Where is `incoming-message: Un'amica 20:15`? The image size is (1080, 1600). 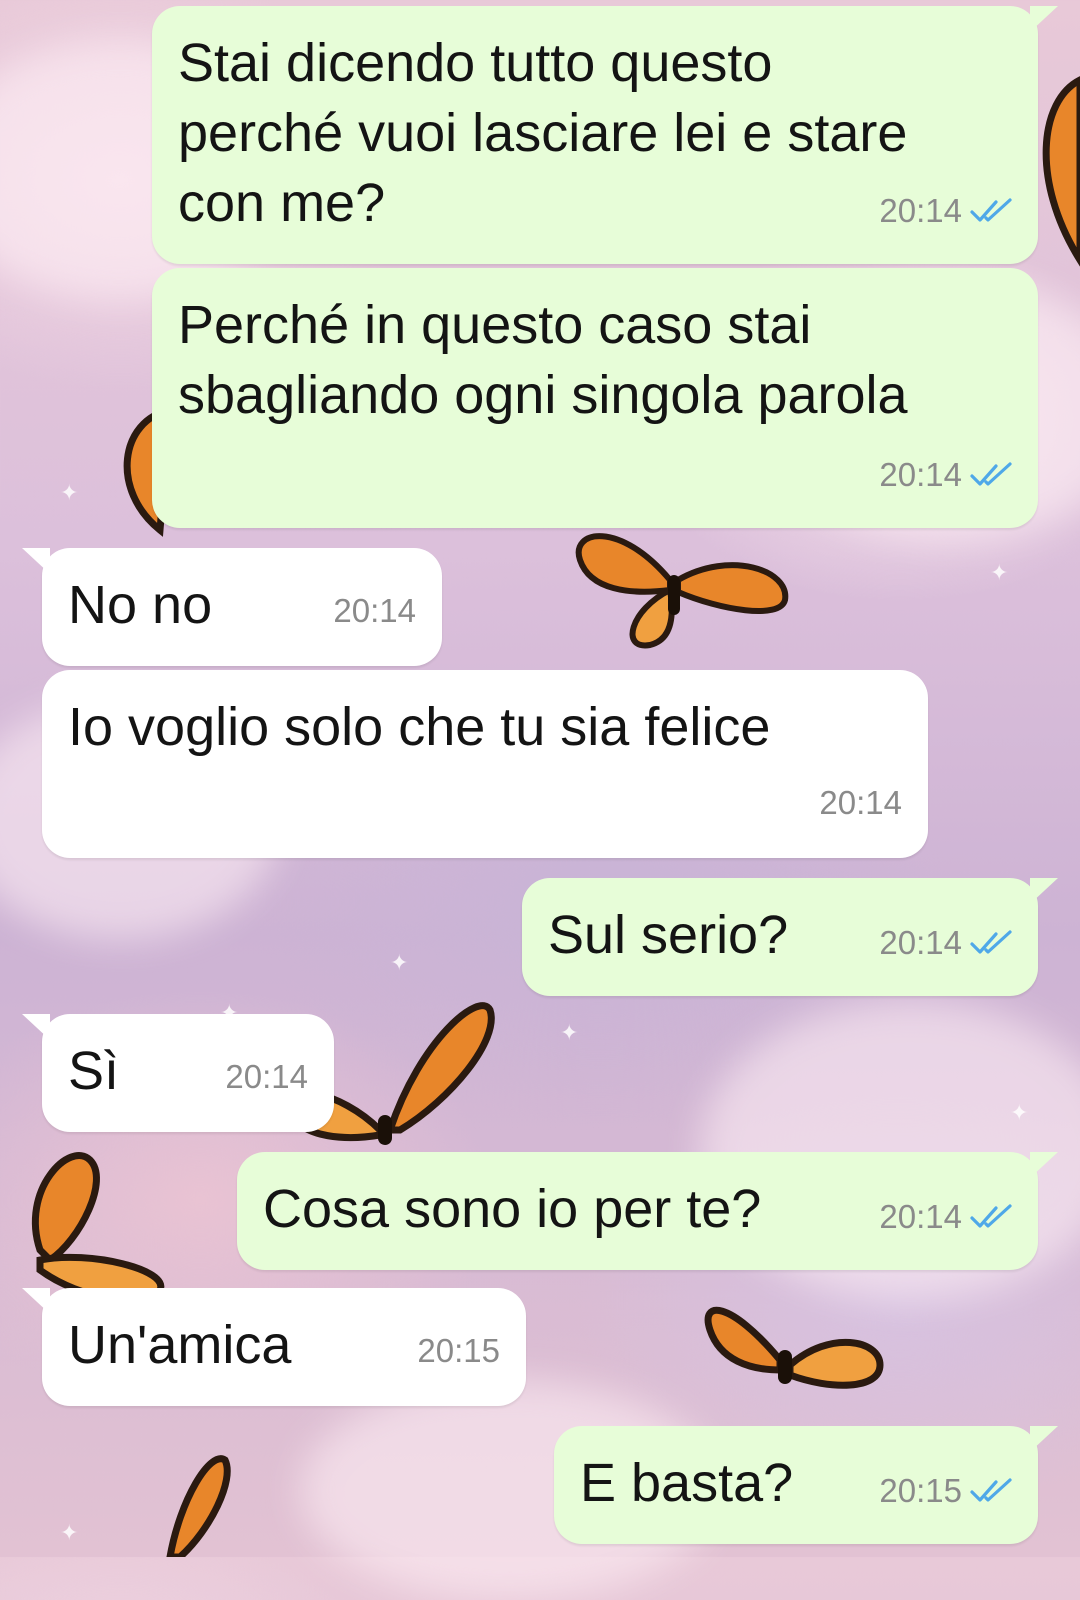
incoming-message: Un'amica 20:15 is located at coordinates (274, 1347).